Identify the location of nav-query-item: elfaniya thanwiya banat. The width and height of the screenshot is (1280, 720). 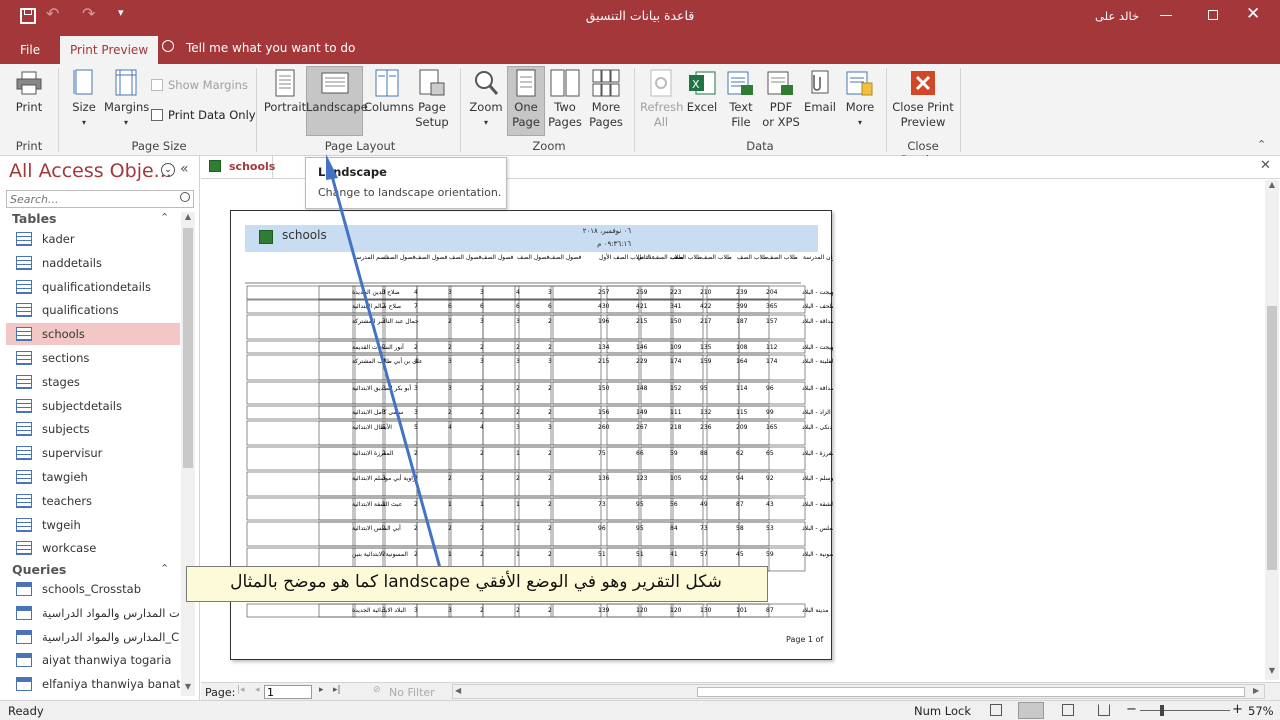
(93, 684).